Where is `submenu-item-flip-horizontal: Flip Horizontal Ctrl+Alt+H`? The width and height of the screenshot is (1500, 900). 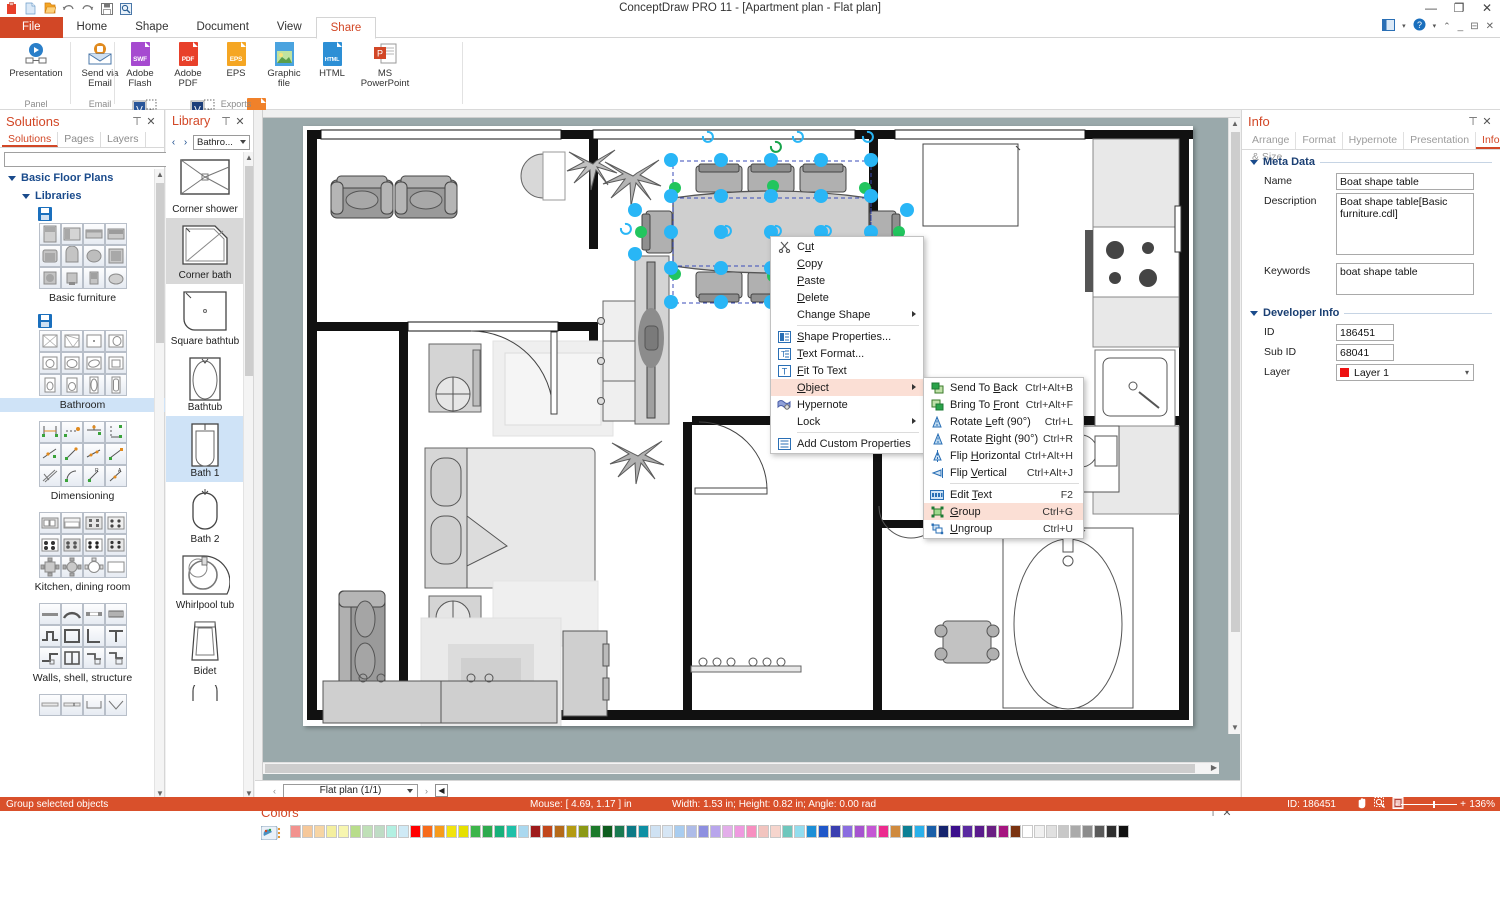 submenu-item-flip-horizontal: Flip Horizontal Ctrl+Alt+H is located at coordinates (1003, 455).